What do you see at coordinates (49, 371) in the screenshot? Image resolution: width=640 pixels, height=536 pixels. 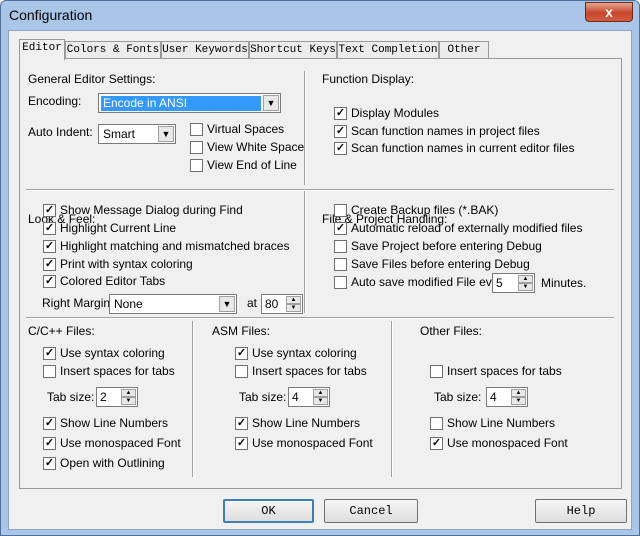 I see `cpp-insert-spaces-checkbox` at bounding box center [49, 371].